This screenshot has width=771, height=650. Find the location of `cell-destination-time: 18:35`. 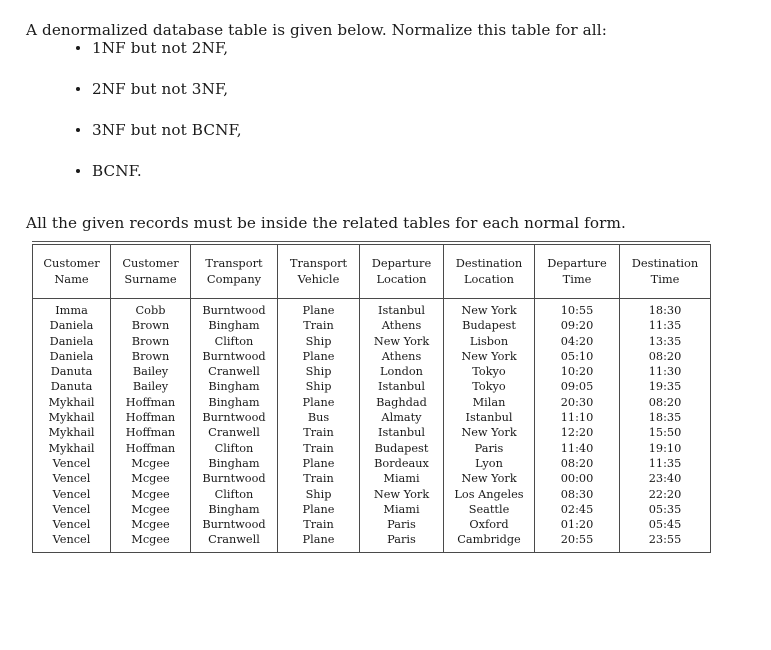

cell-destination-time: 18:35 is located at coordinates (665, 418).